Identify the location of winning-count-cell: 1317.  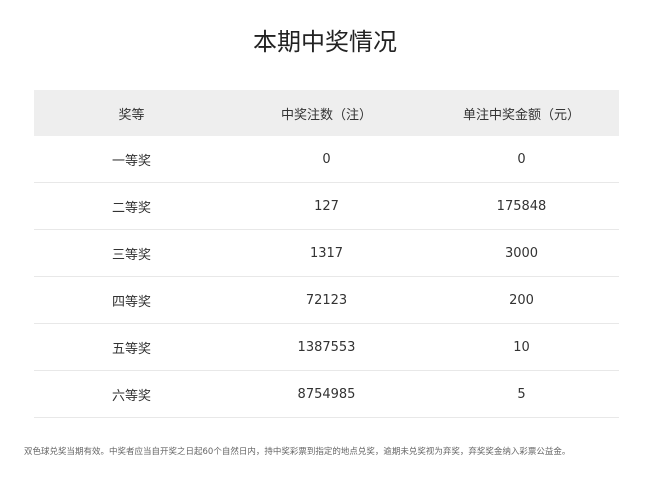
(326, 253).